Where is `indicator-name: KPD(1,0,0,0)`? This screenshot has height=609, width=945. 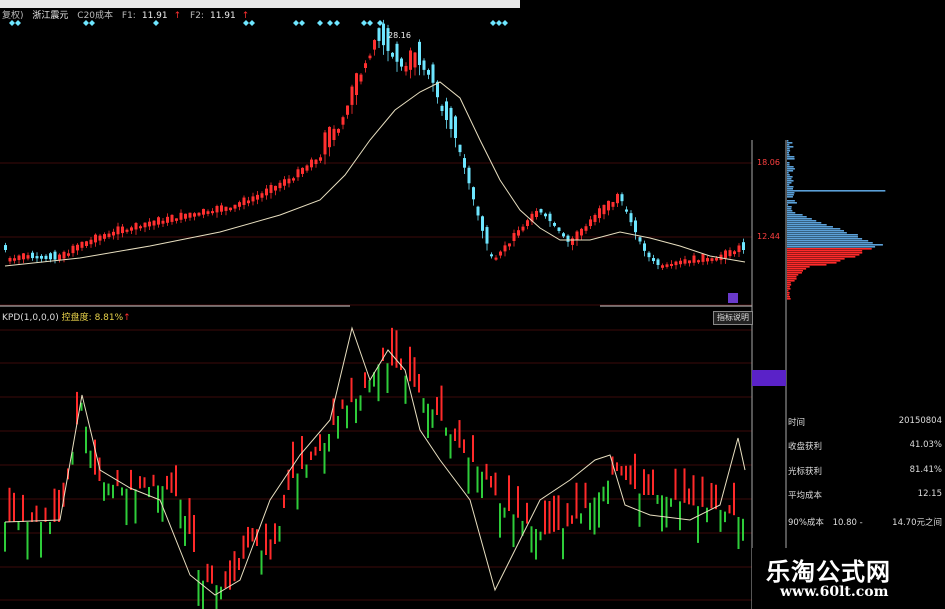 indicator-name: KPD(1,0,0,0) is located at coordinates (30, 318).